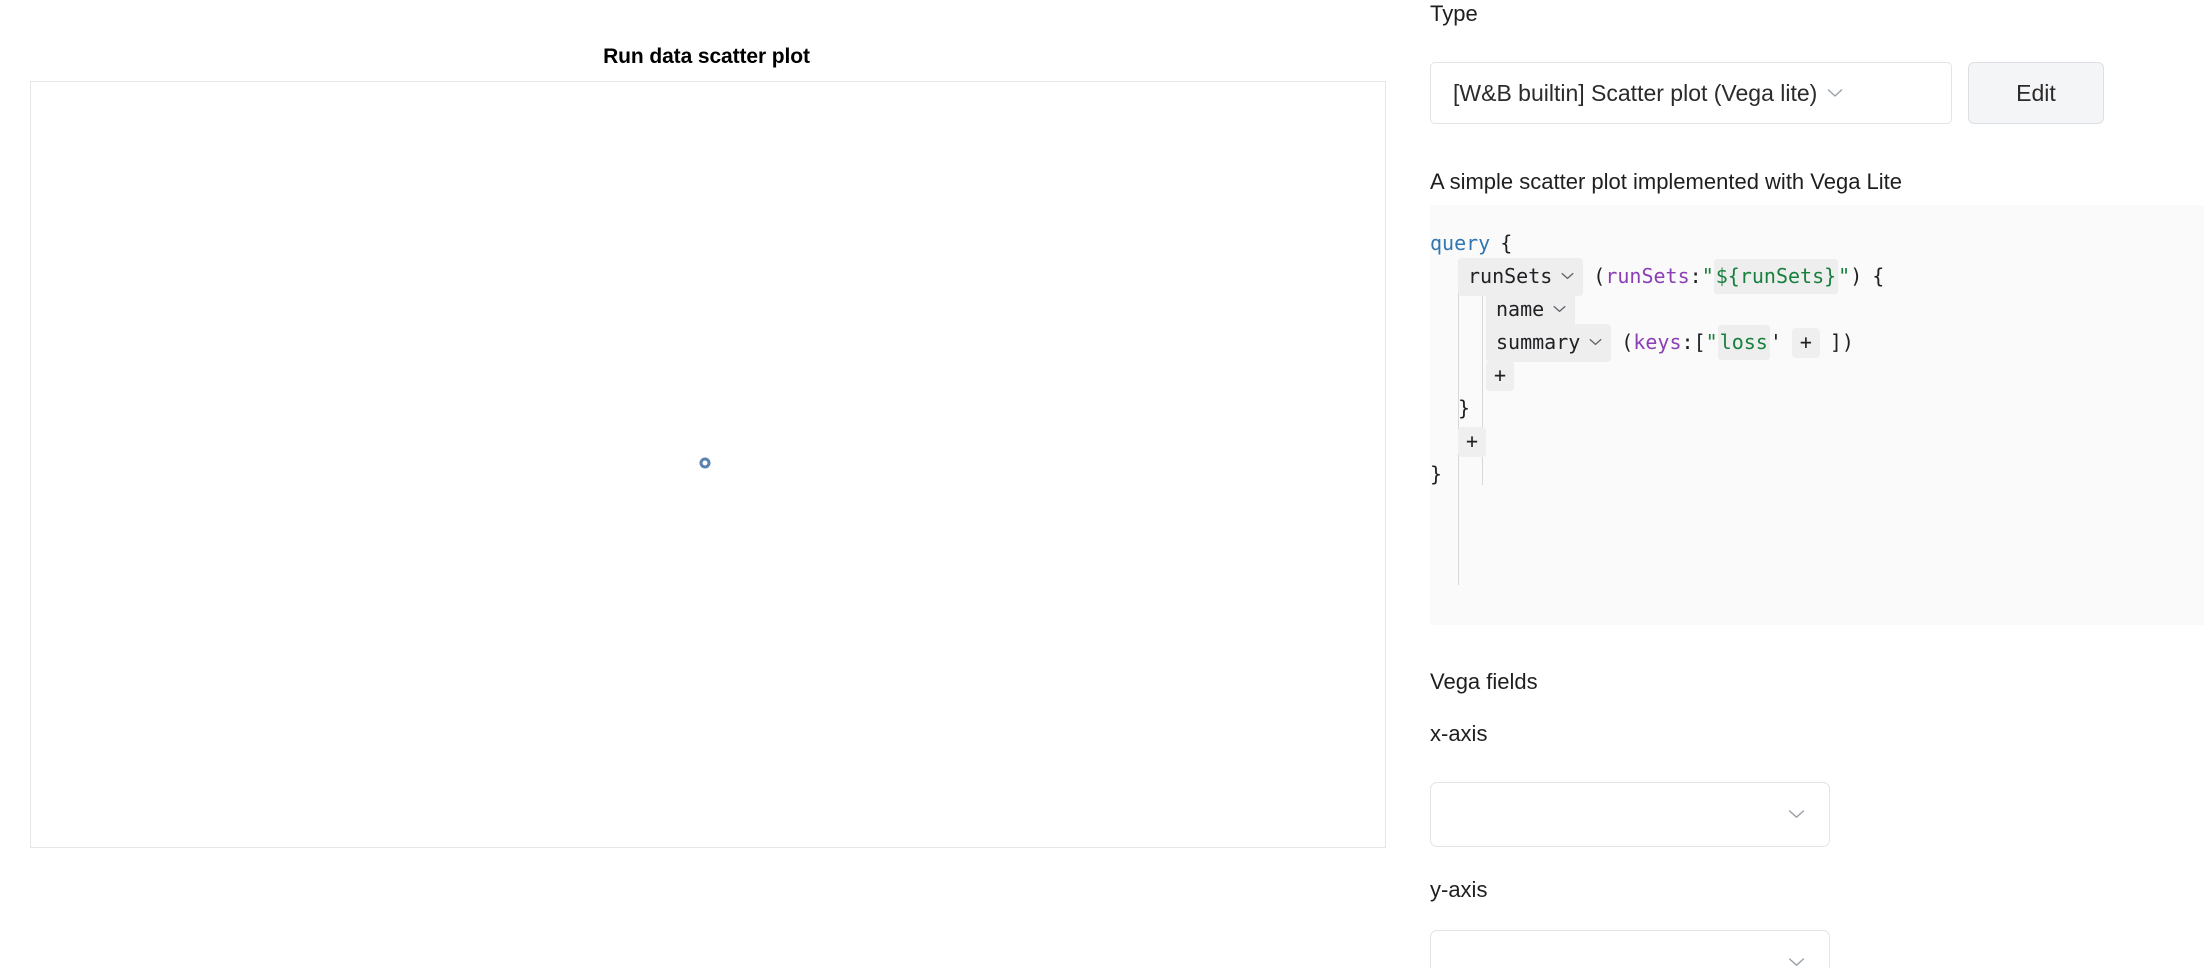  What do you see at coordinates (1835, 342) in the screenshot?
I see `bracket-close: ]` at bounding box center [1835, 342].